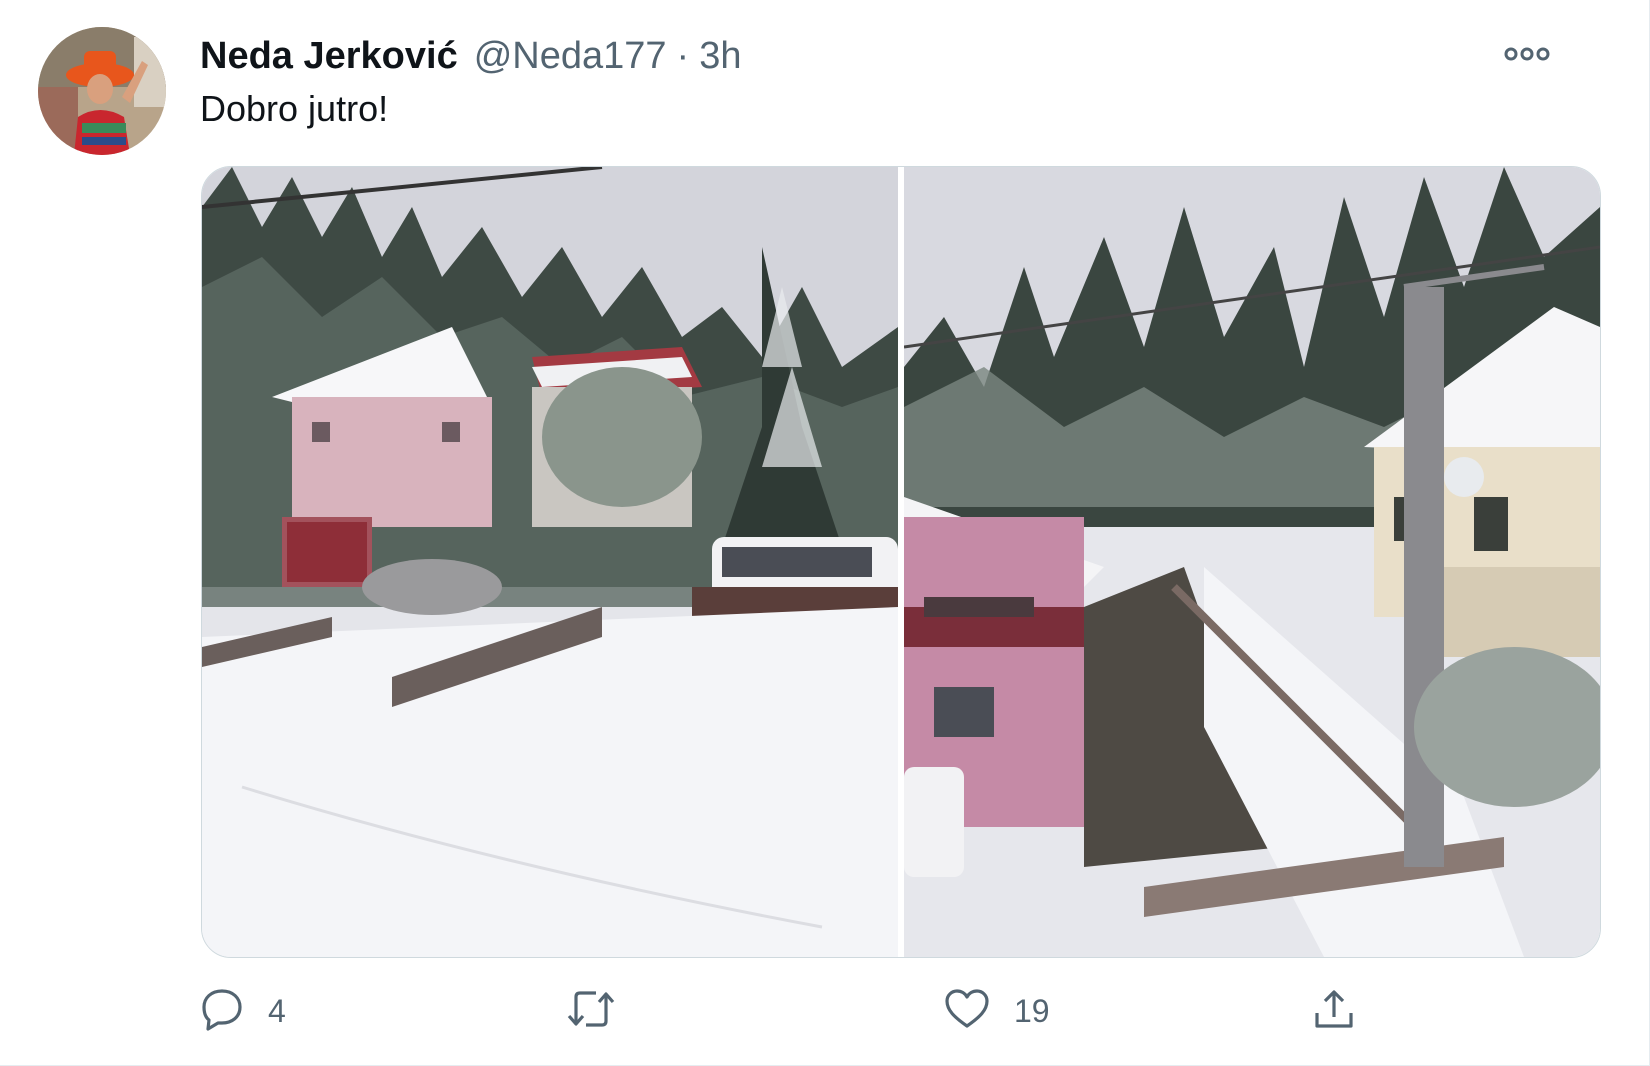  I want to click on reply-icon, so click(222, 1011).